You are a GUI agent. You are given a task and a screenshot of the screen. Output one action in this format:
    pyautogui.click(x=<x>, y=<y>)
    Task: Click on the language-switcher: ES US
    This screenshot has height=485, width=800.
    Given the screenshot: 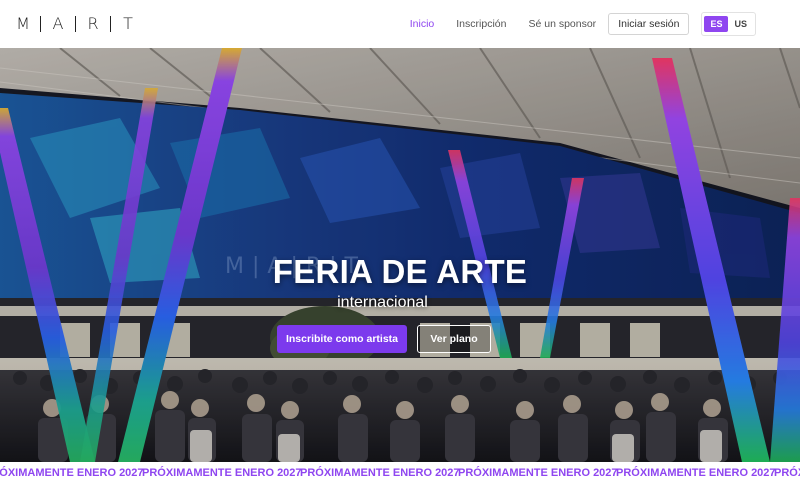 What is the action you would take?
    pyautogui.click(x=728, y=24)
    